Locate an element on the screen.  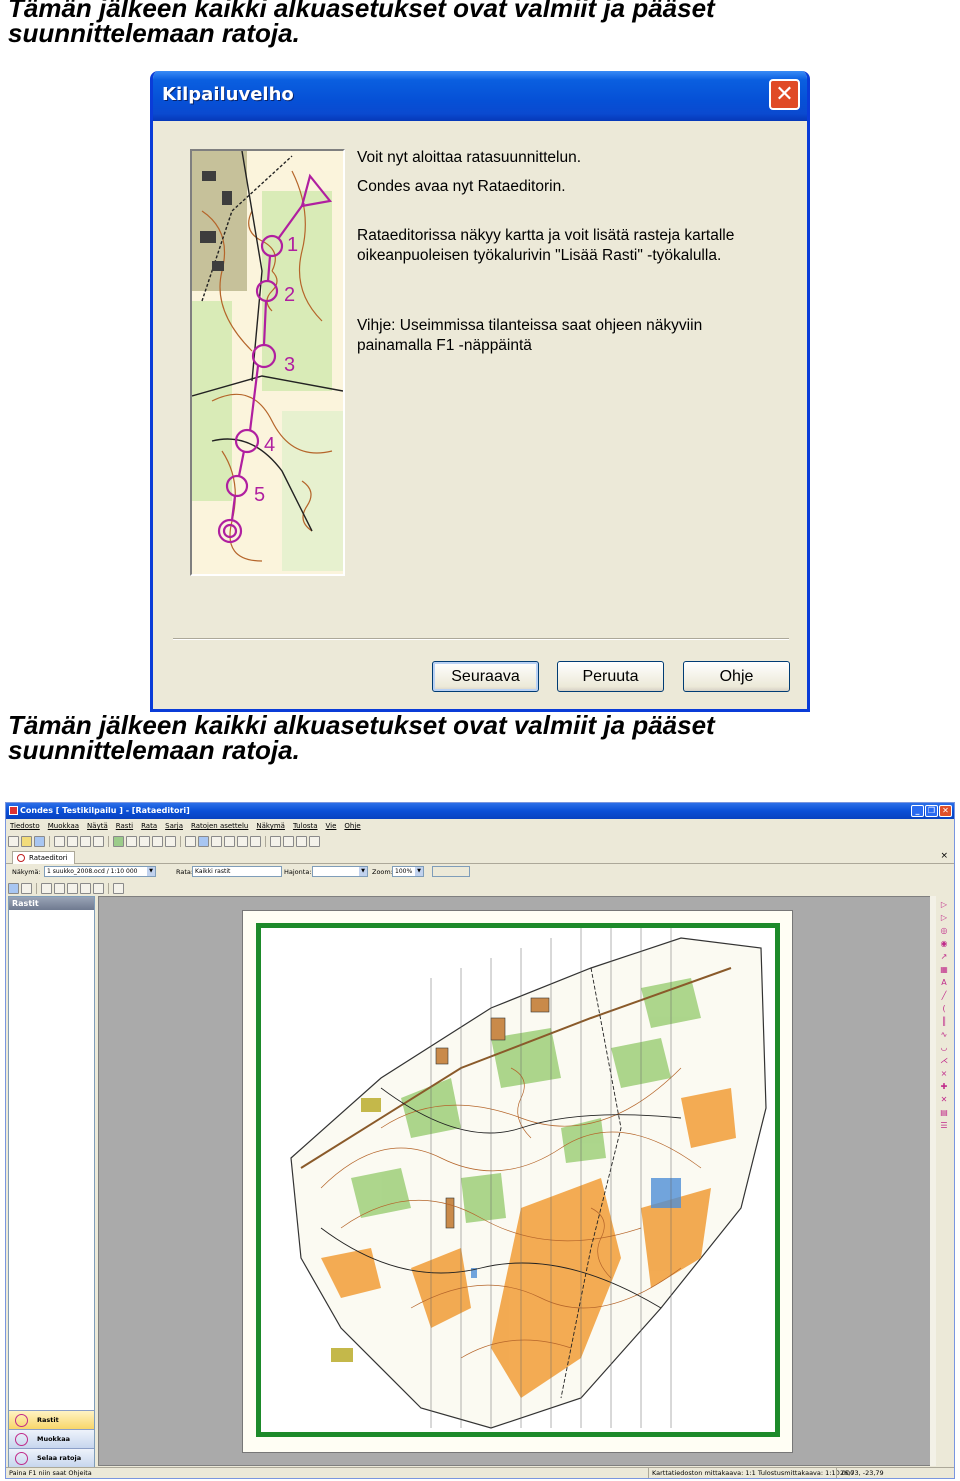
nav-selaa-ratoja: Selaa ratoja is located at coordinates (51, 1457).